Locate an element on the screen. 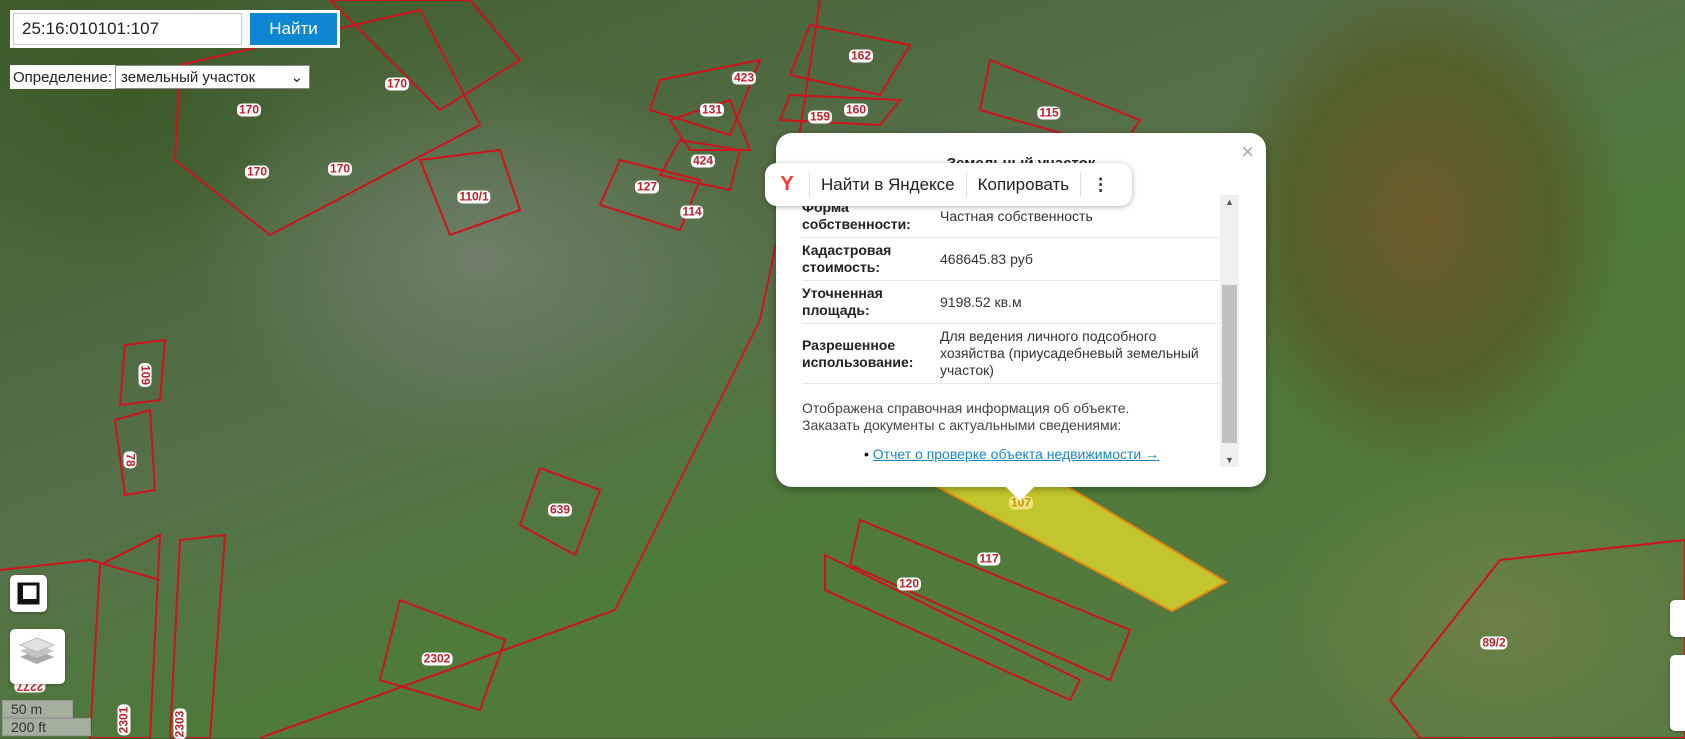 The height and width of the screenshot is (739, 1685). zoom-control is located at coordinates (1677, 693).